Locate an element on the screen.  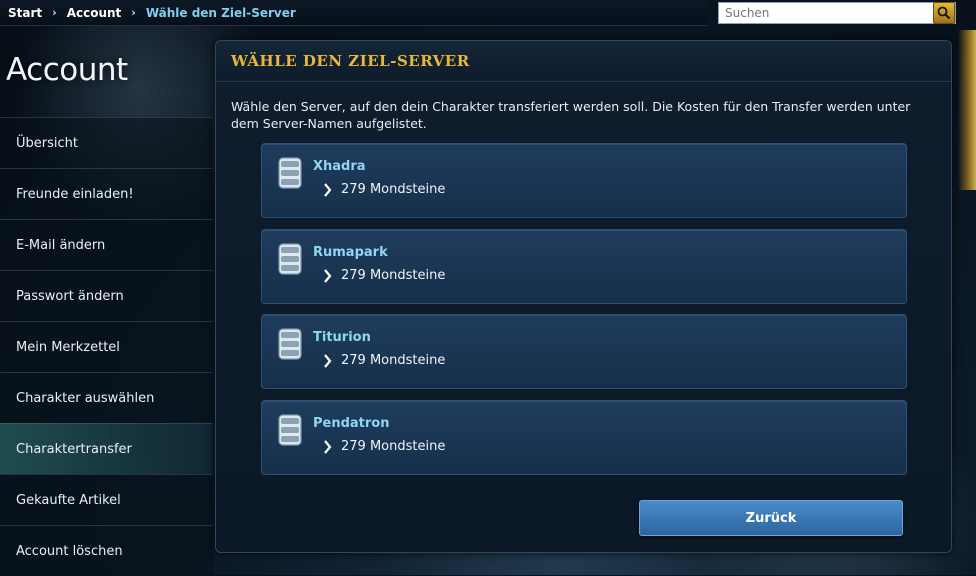
search-icon is located at coordinates (944, 13).